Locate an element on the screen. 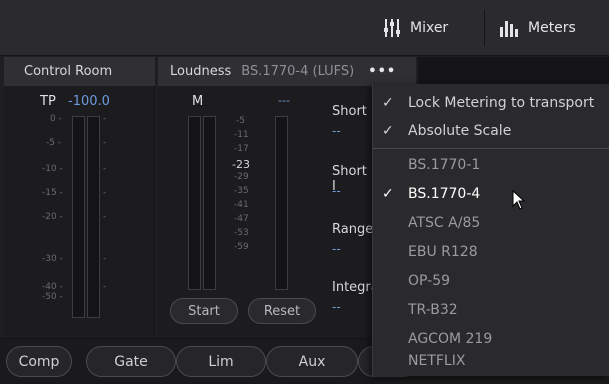  loudness-standard: BS.1770-4 (LUFS) is located at coordinates (298, 71).